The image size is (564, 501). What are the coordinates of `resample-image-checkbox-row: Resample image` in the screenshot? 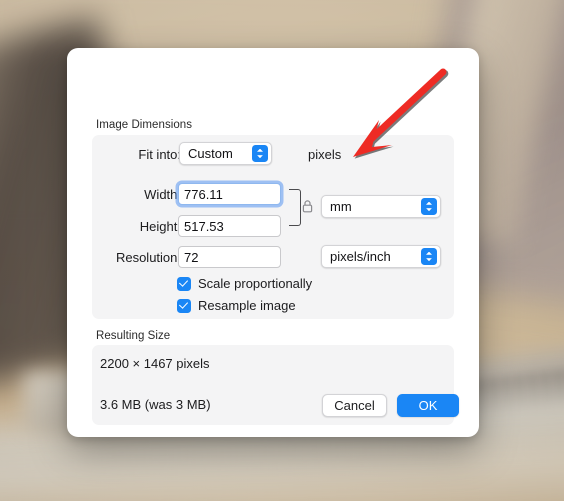 It's located at (236, 305).